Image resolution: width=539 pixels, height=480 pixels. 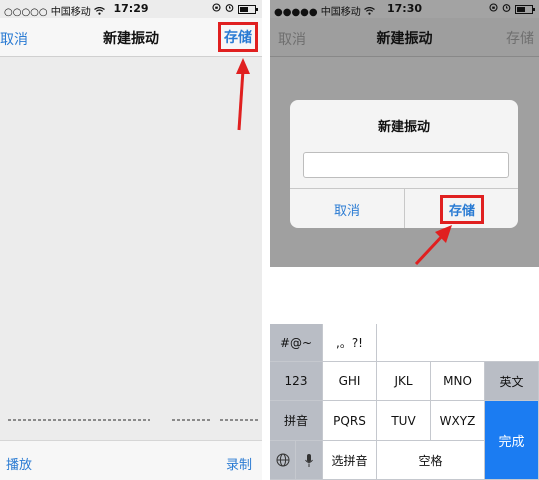 What do you see at coordinates (296, 343) in the screenshot?
I see `key-symbols: #@~` at bounding box center [296, 343].